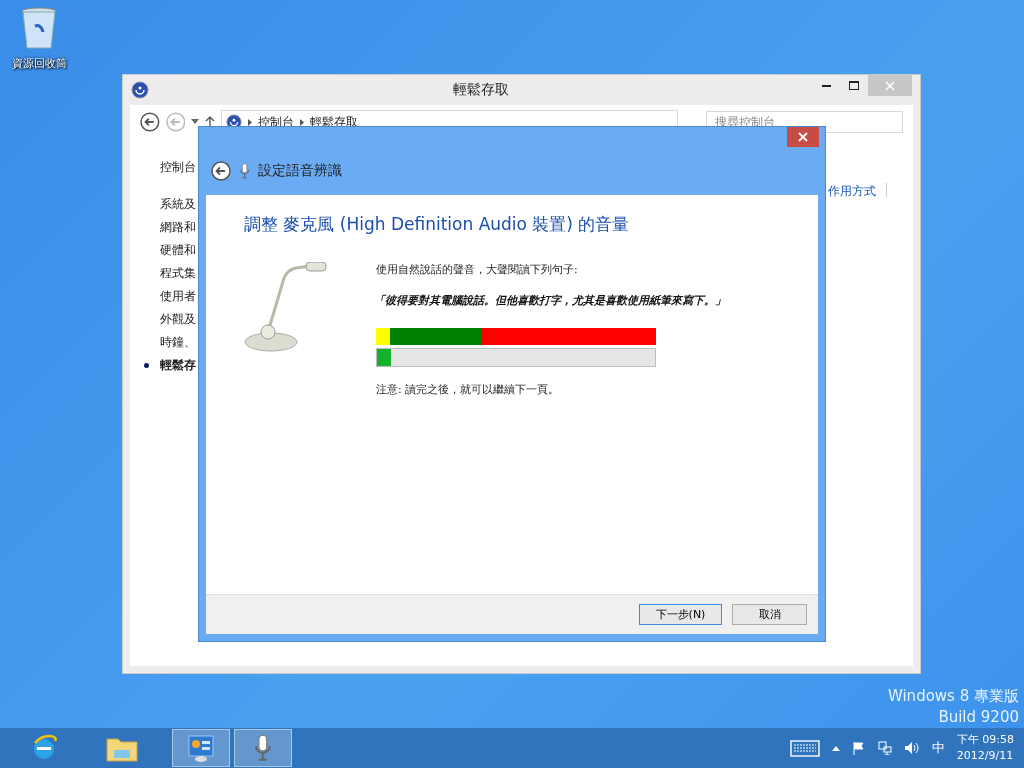  I want to click on window-title: 輕鬆存取, so click(480, 90).